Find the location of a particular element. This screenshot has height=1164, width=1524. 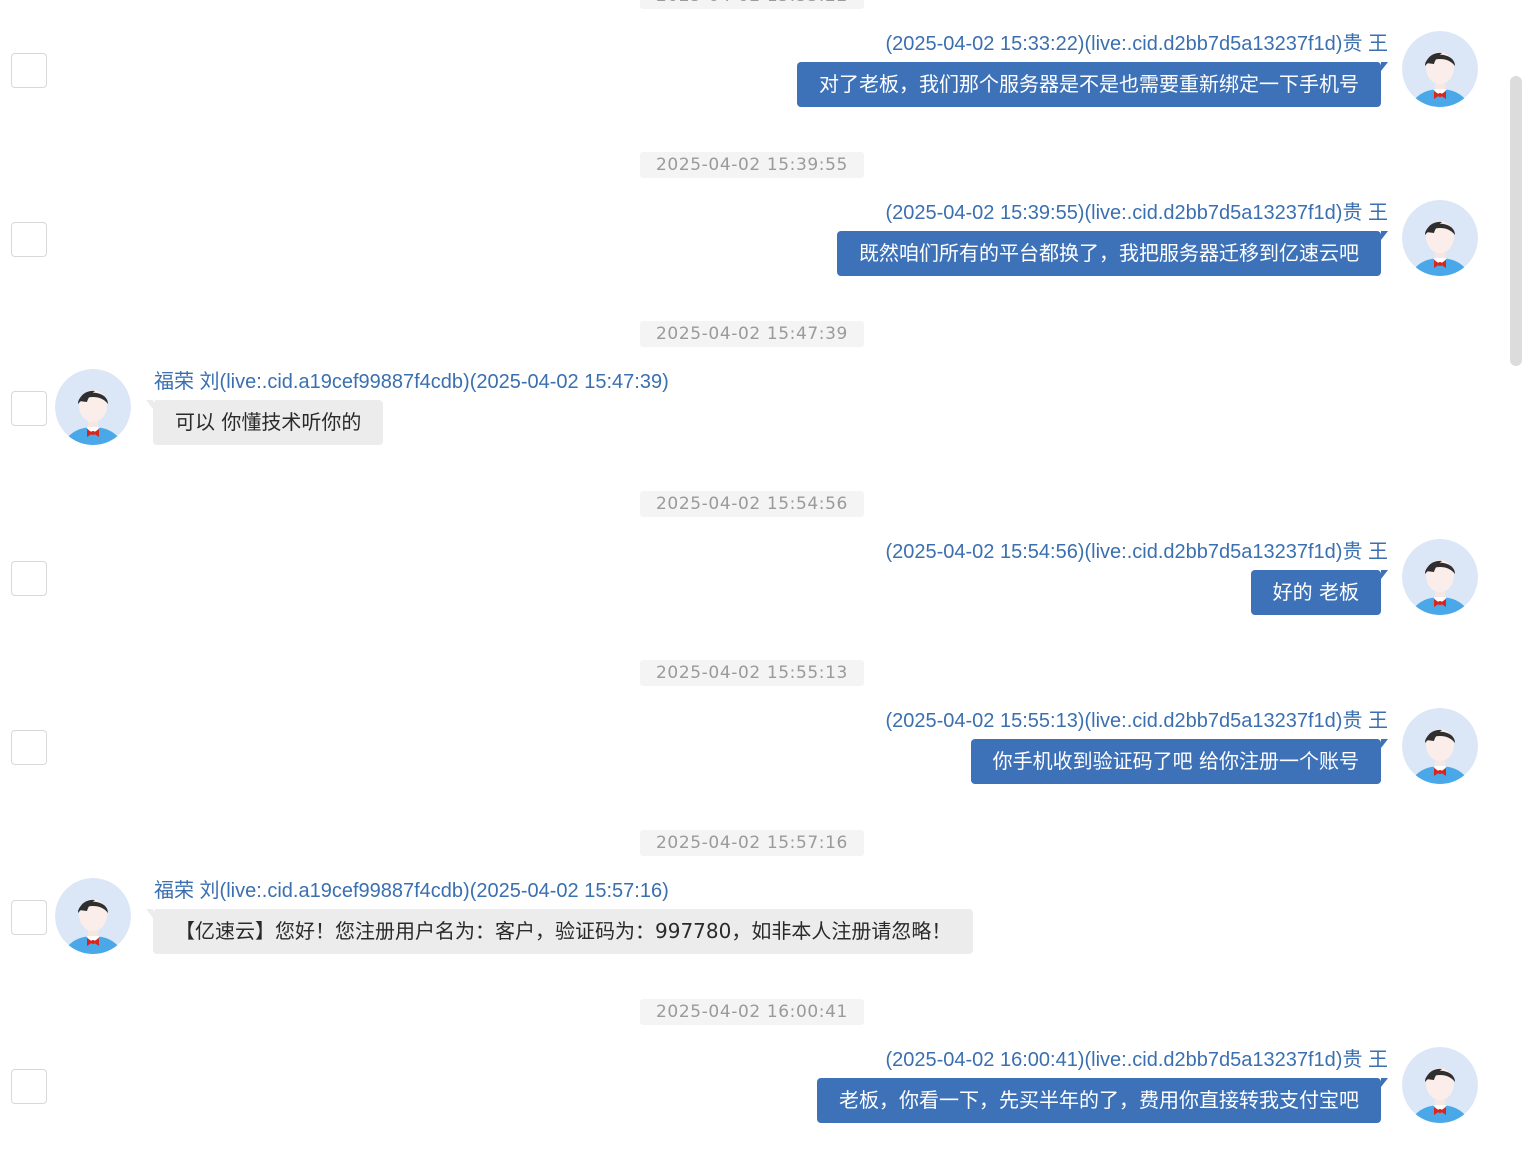

message-bubble: 老板，你看一下，先买半年的了，费用你直接转我支付宝吧 is located at coordinates (1102, 1100).